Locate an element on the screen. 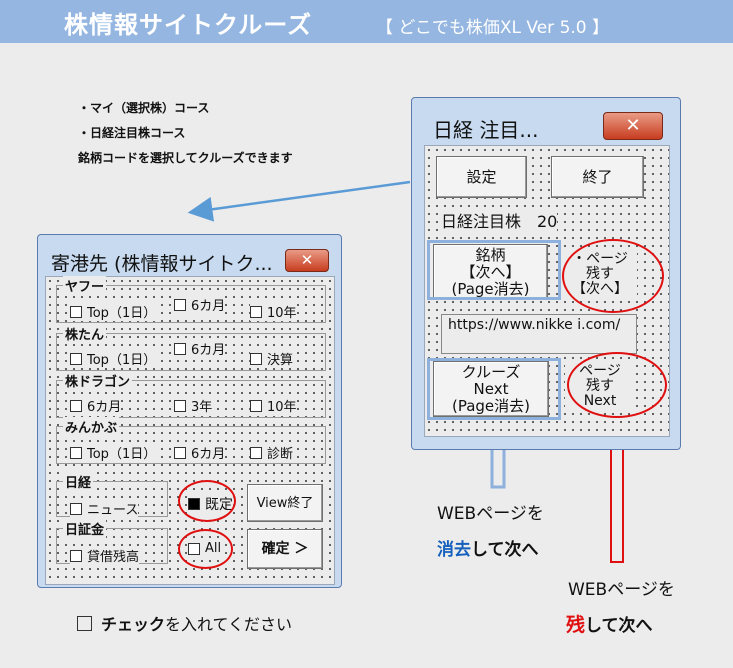 The width and height of the screenshot is (733, 668). keep-caption-prefix: WEBページを is located at coordinates (621, 590).